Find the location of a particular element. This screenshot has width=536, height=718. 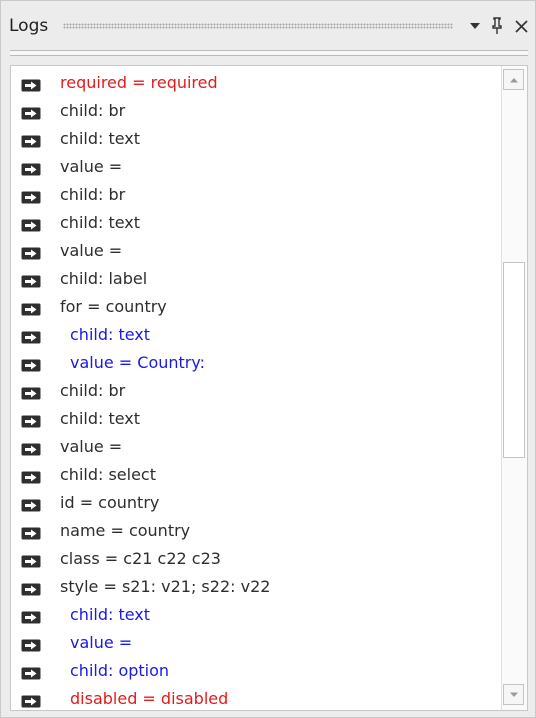

log-entry-text: child: select is located at coordinates (108, 474).